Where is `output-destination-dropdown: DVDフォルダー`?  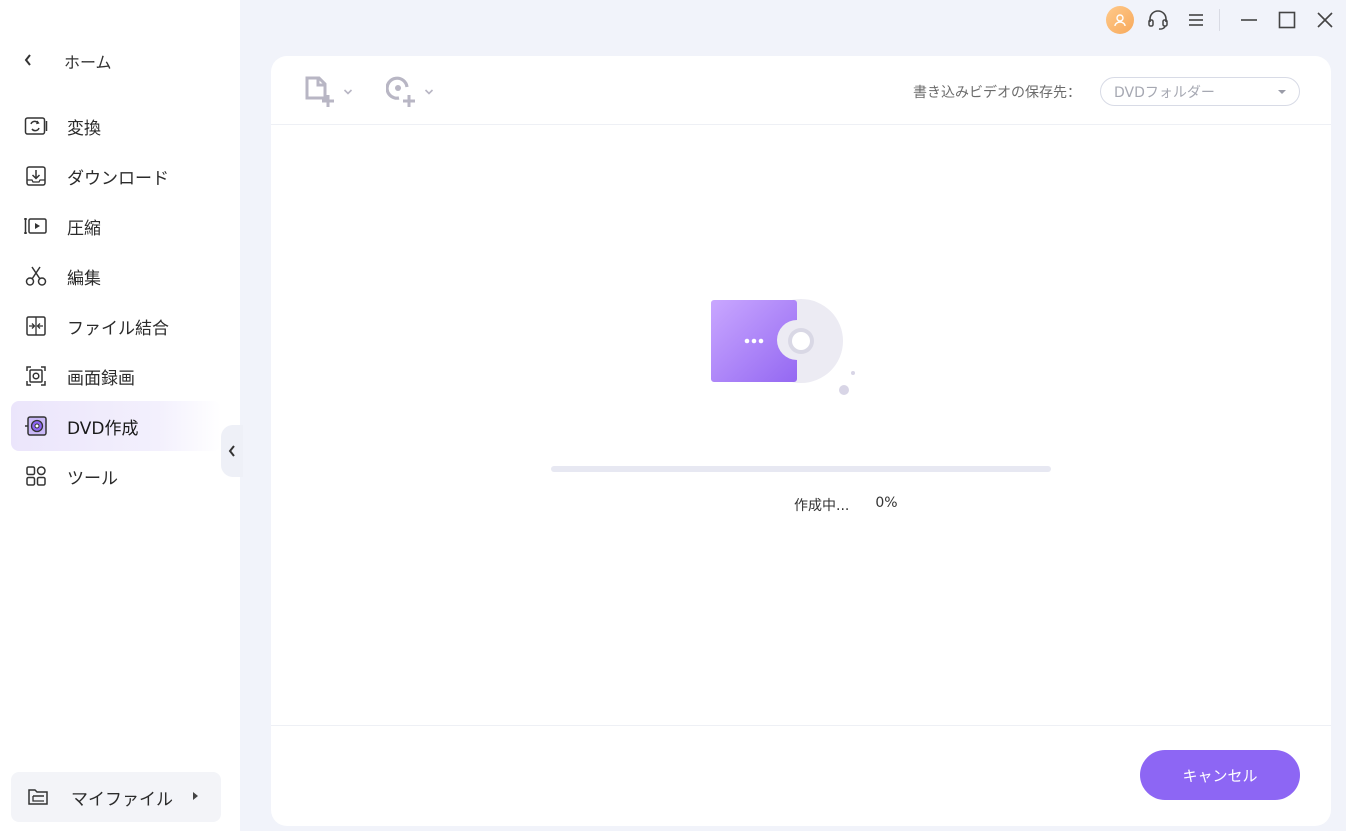
output-destination-dropdown: DVDフォルダー is located at coordinates (1200, 91).